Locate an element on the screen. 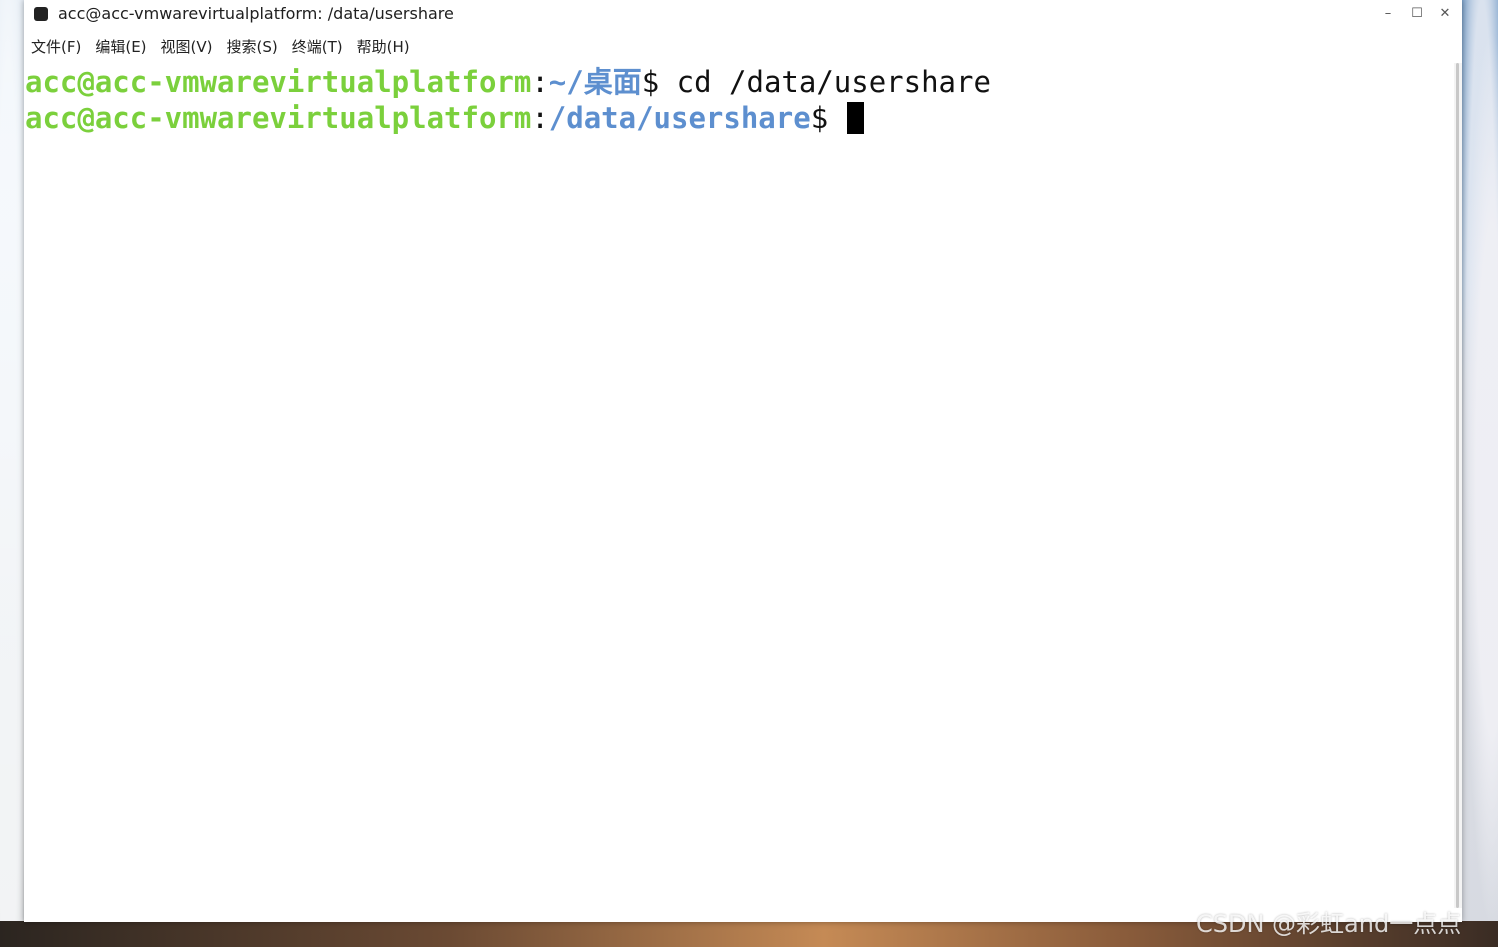 The image size is (1498, 947). vertical-scrollbar is located at coordinates (1458, 485).